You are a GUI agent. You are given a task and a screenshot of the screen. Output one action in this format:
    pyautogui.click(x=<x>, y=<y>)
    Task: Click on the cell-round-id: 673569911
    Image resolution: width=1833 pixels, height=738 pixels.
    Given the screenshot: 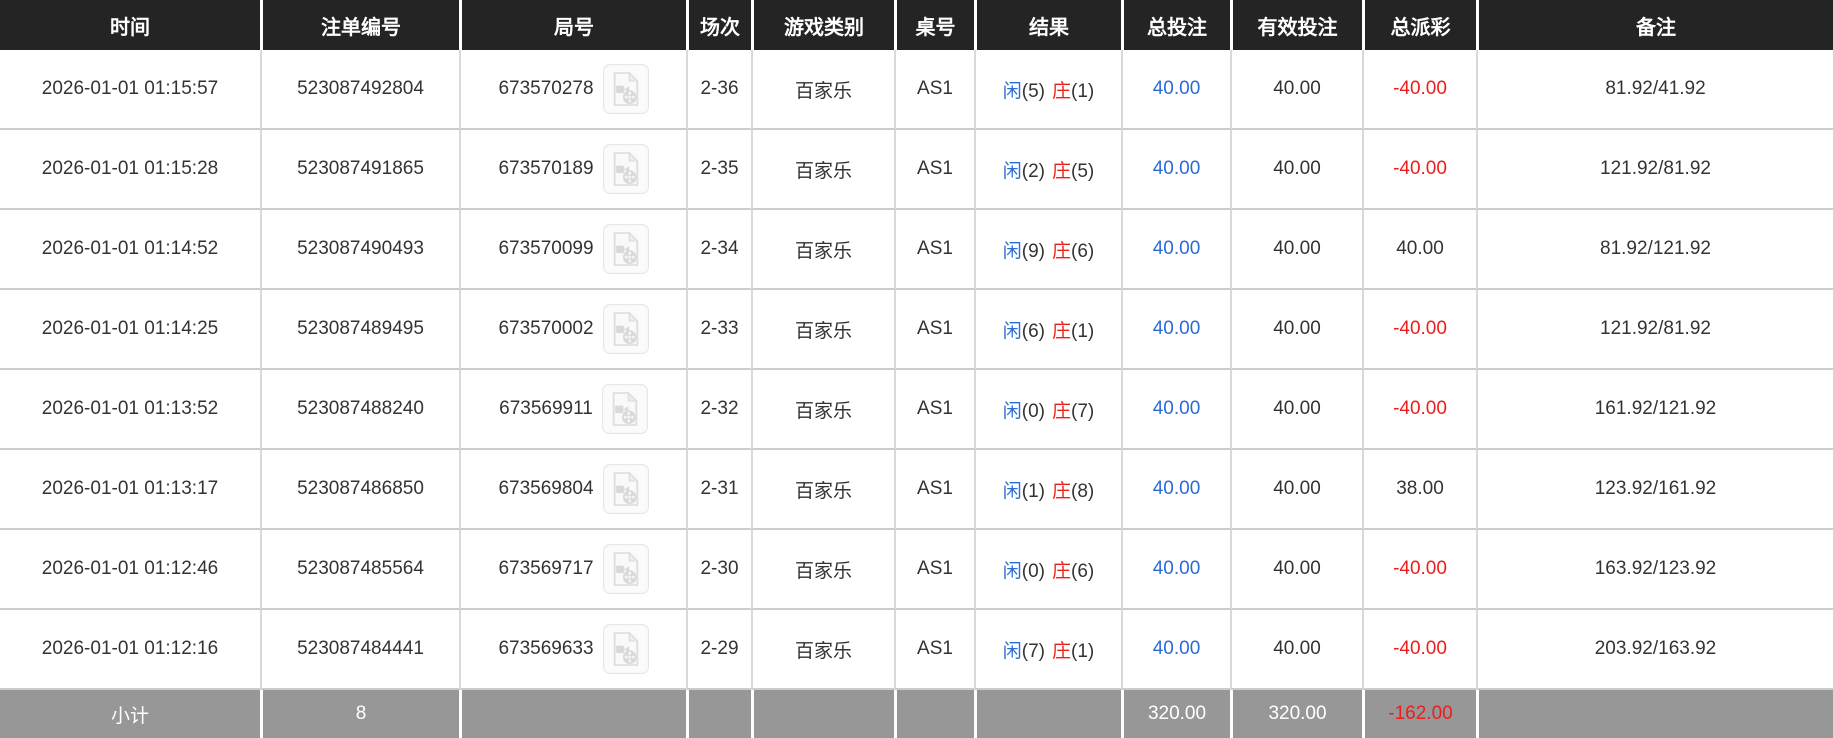 What is the action you would take?
    pyautogui.click(x=572, y=410)
    